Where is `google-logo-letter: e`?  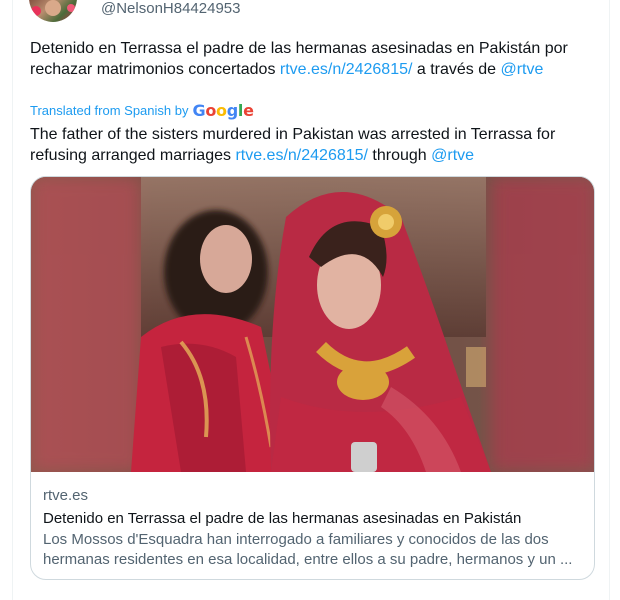
google-logo-letter: e is located at coordinates (248, 110).